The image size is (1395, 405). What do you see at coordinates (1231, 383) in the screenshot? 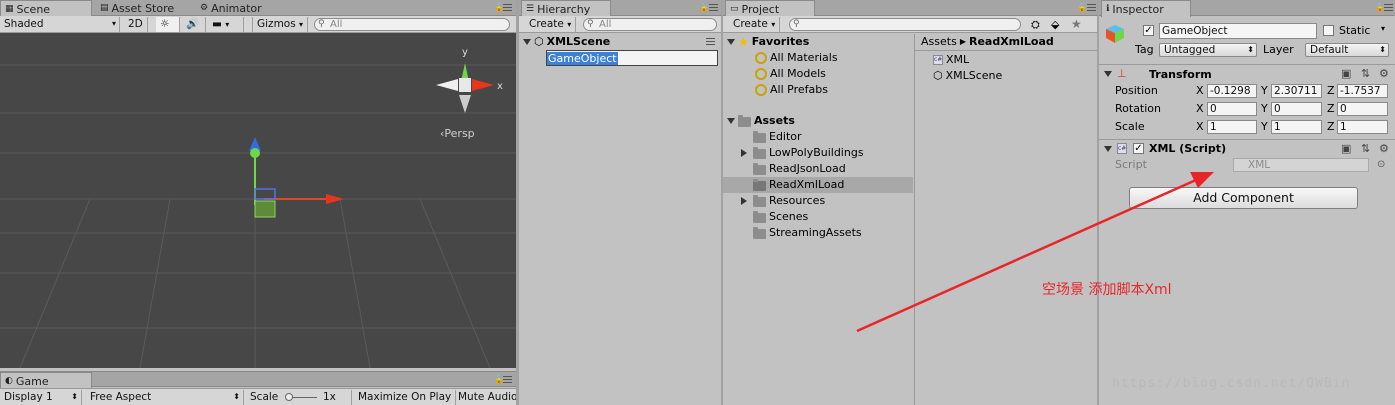
I see `watermark-text: https://blog.csdn.net/QWBin` at bounding box center [1231, 383].